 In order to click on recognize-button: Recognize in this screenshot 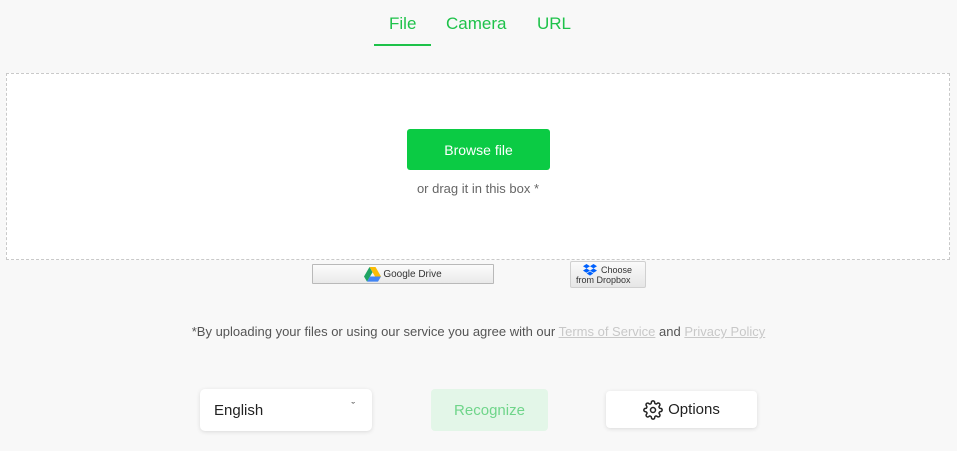, I will do `click(489, 410)`.